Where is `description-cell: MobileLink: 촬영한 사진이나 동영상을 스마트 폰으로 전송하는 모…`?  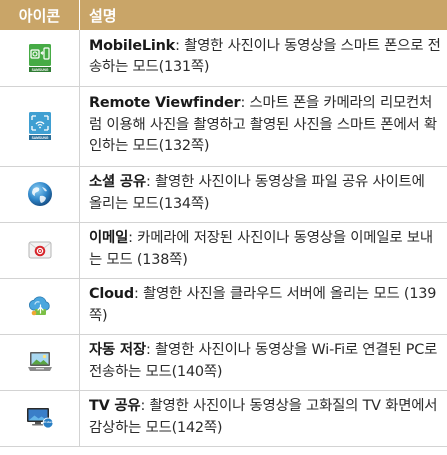 description-cell: MobileLink: 촬영한 사진이나 동영상을 스마트 폰으로 전송하는 모… is located at coordinates (263, 58).